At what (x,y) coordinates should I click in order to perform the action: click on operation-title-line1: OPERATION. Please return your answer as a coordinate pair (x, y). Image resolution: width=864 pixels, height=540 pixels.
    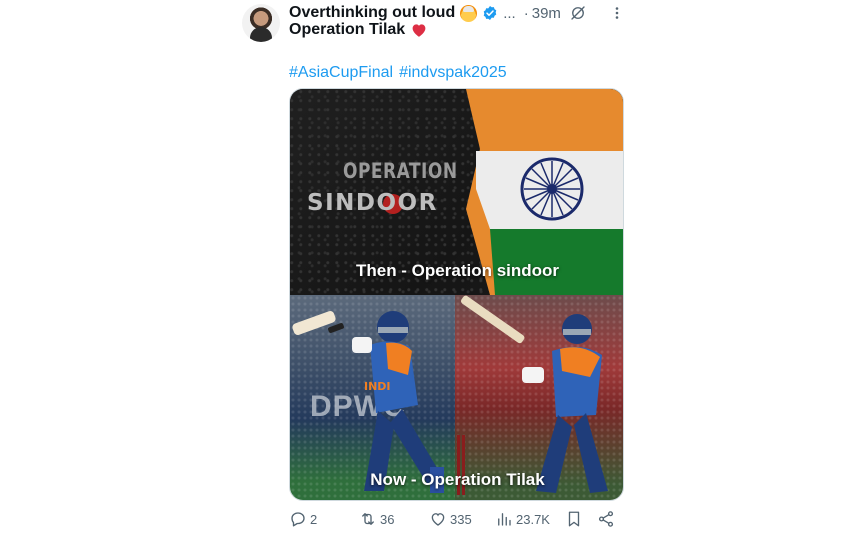
    Looking at the image, I should click on (400, 171).